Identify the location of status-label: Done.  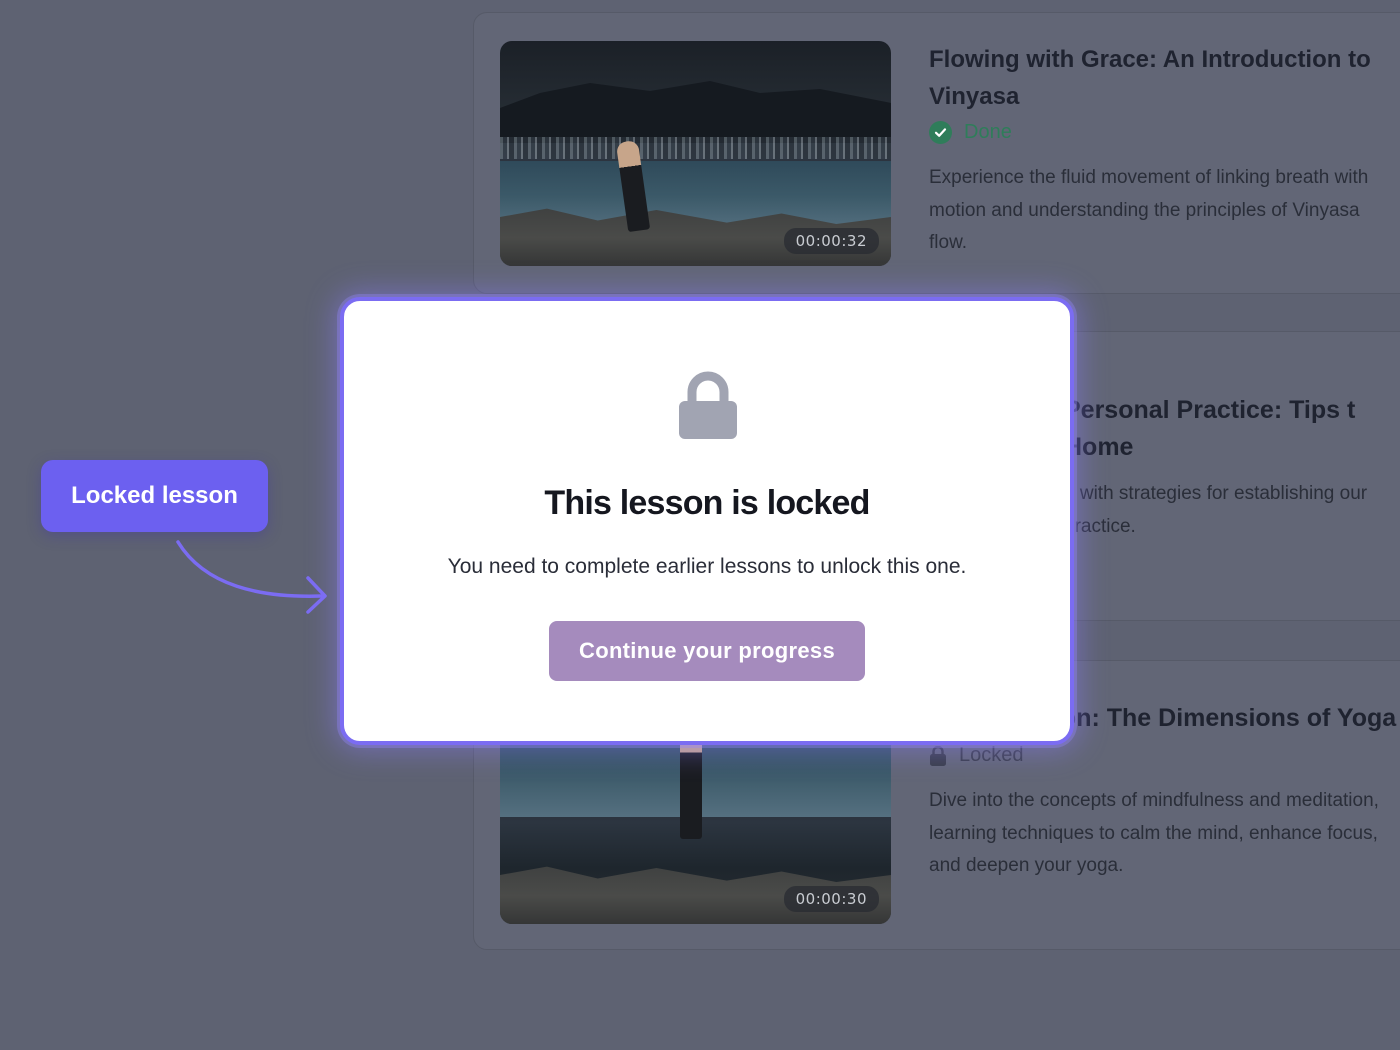
(988, 132).